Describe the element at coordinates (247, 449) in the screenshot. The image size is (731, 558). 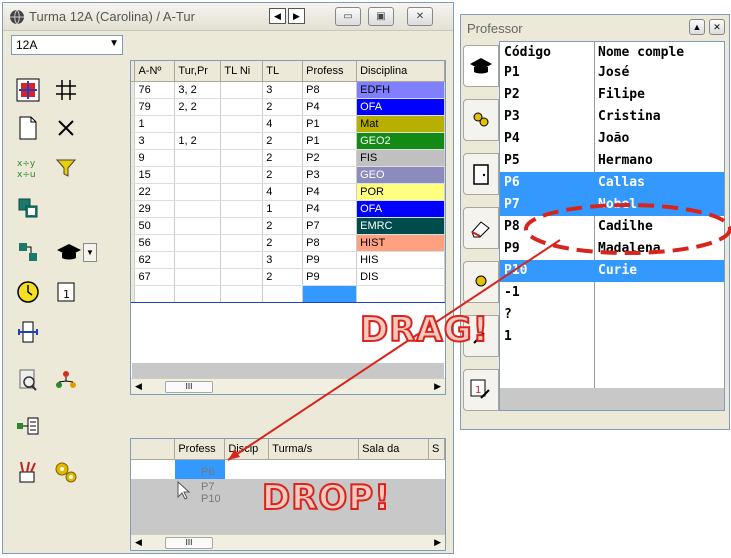
I see `drop-column-discip: Discip` at that location.